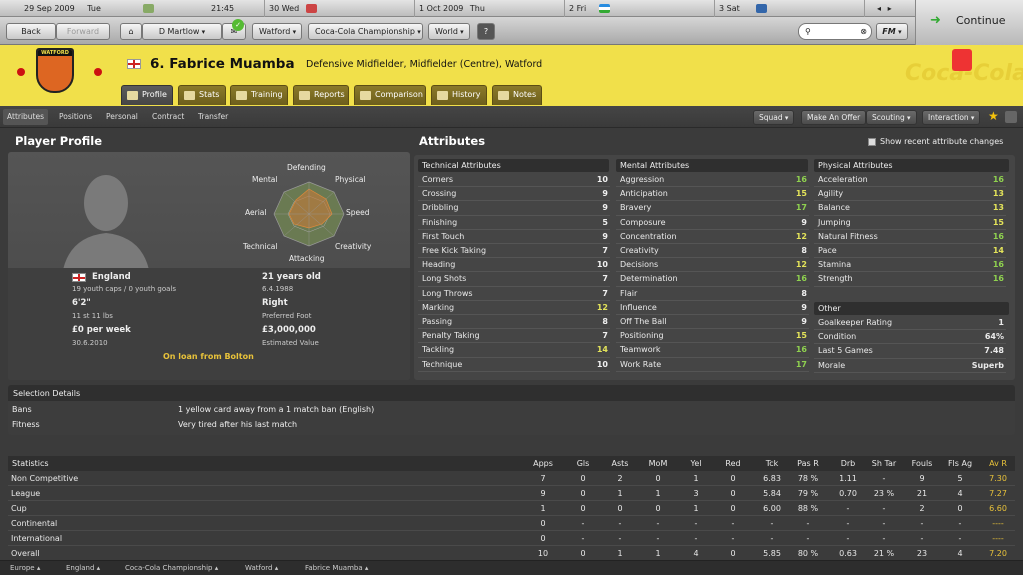  I want to click on club-dropdown: Watford, so click(277, 31).